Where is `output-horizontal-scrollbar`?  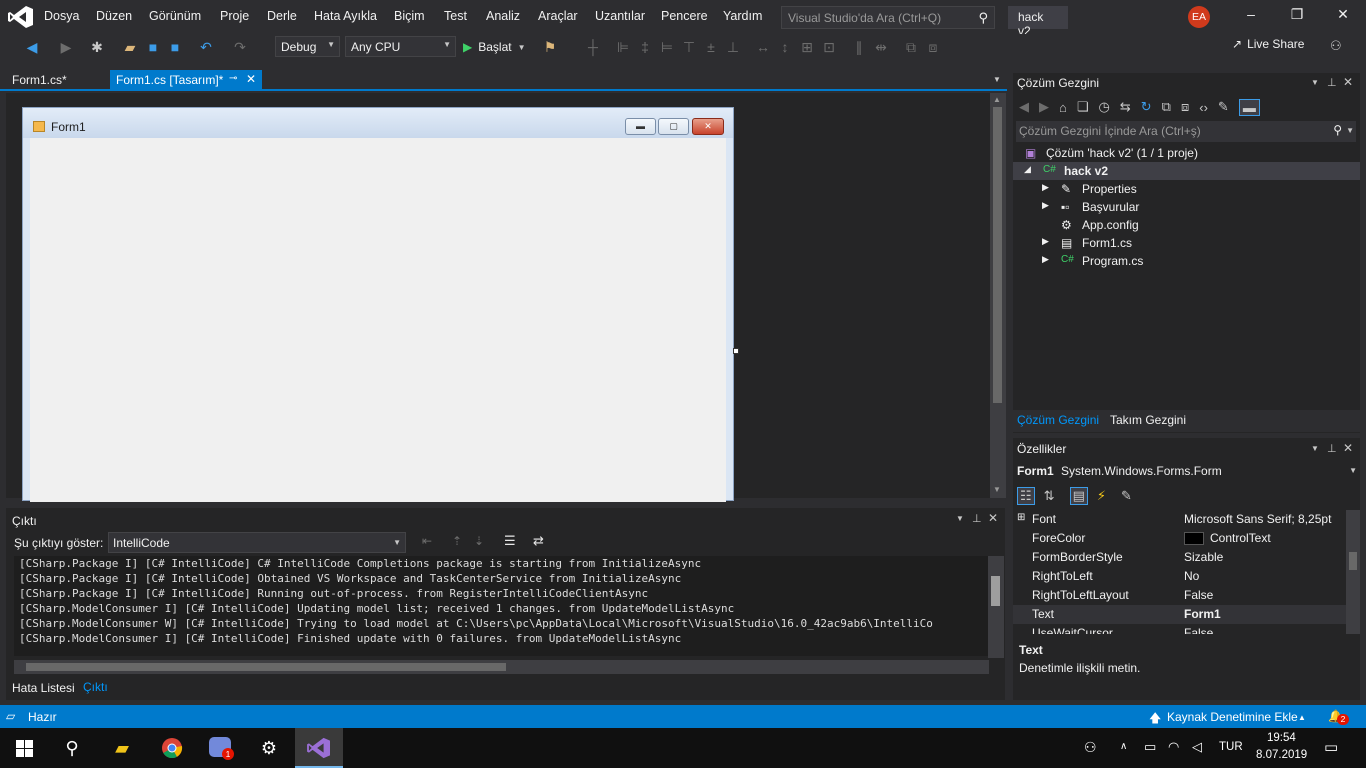 output-horizontal-scrollbar is located at coordinates (501, 667).